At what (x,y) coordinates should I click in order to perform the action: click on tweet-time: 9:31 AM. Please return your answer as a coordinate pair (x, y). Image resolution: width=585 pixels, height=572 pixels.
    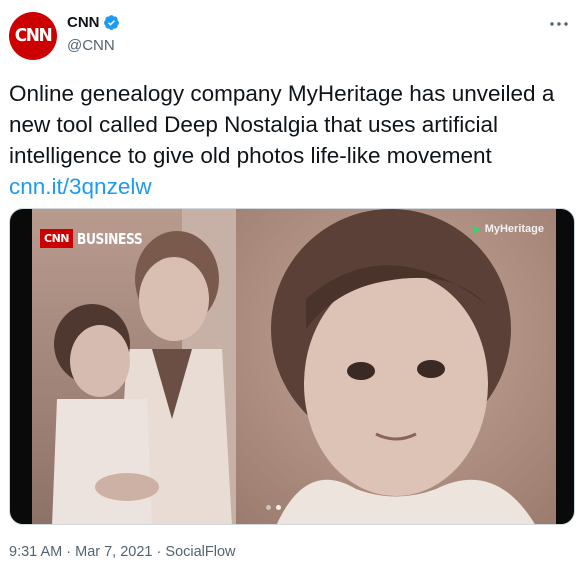
    Looking at the image, I should click on (35, 552).